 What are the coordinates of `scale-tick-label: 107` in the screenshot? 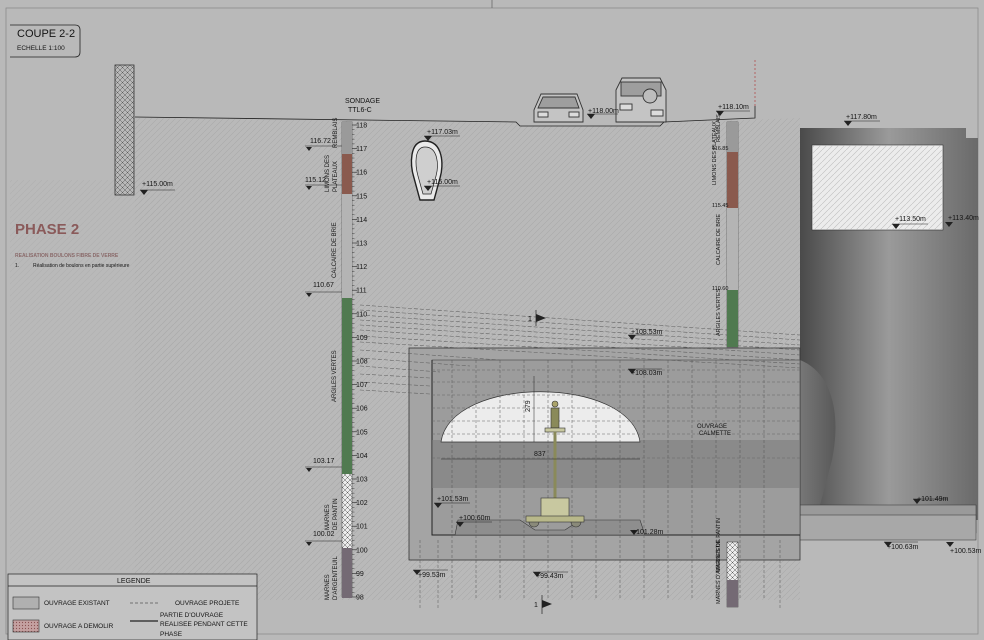 It's located at (362, 385).